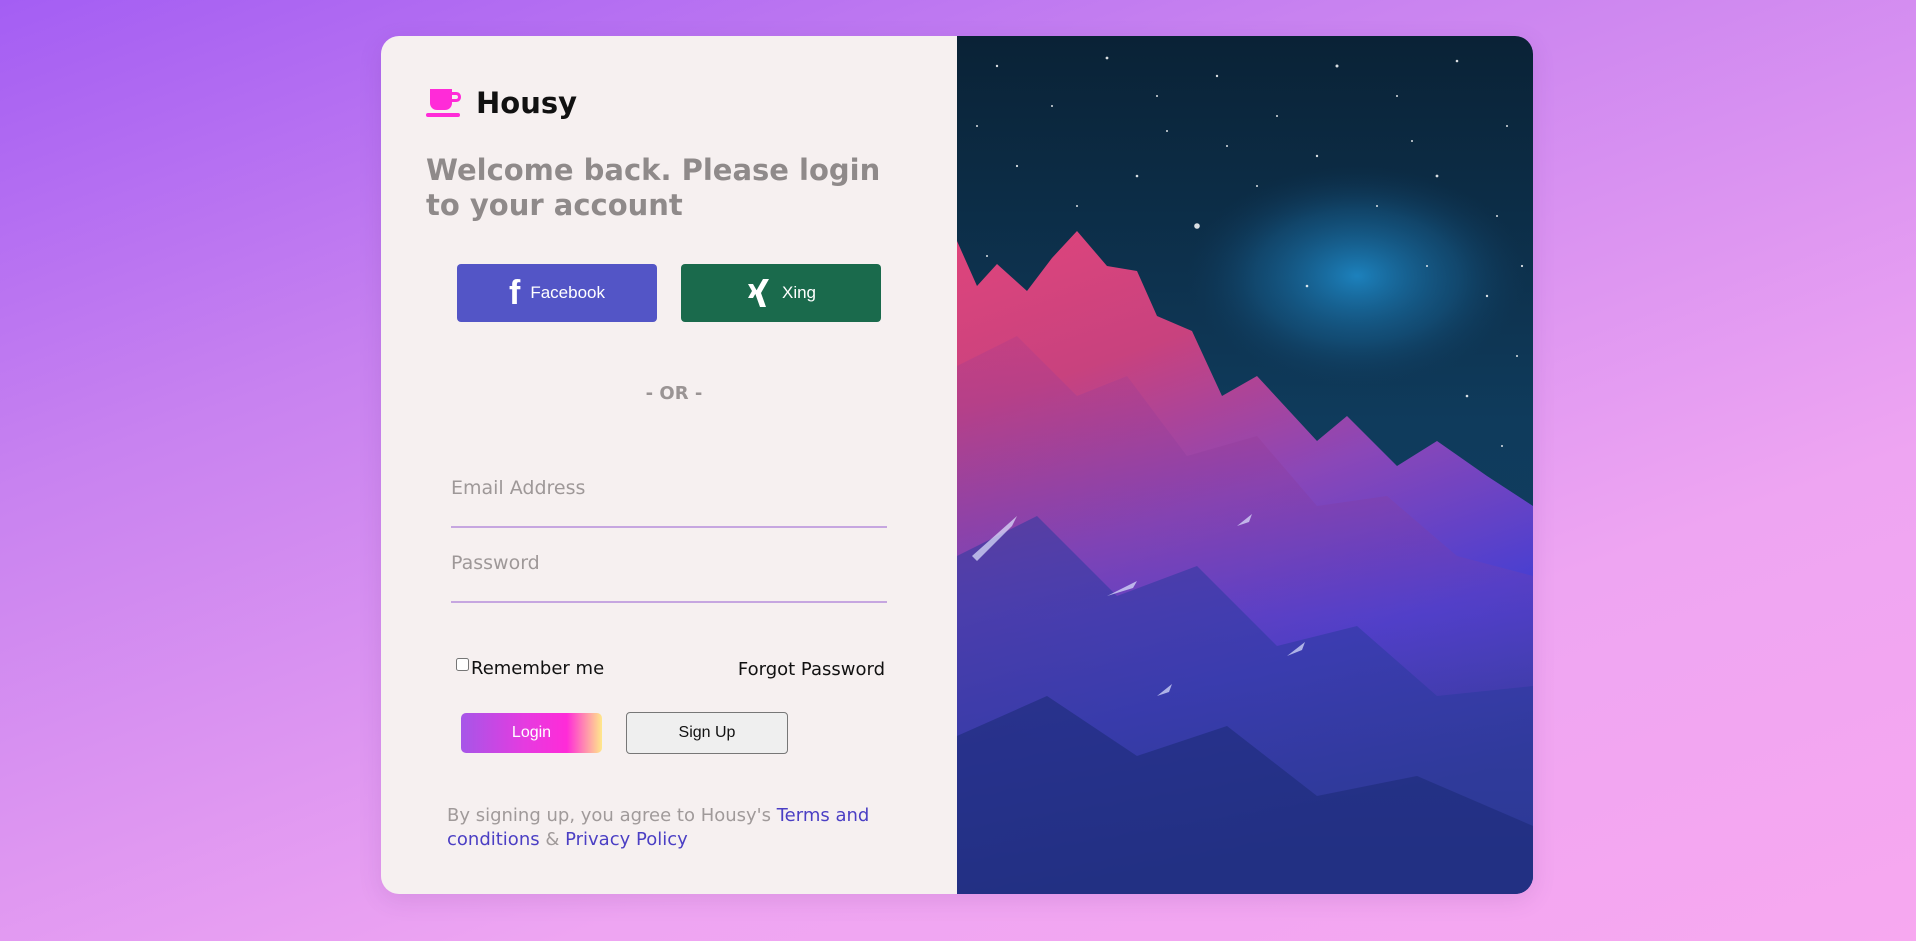 The image size is (1916, 941). What do you see at coordinates (669, 578) in the screenshot?
I see `password-field` at bounding box center [669, 578].